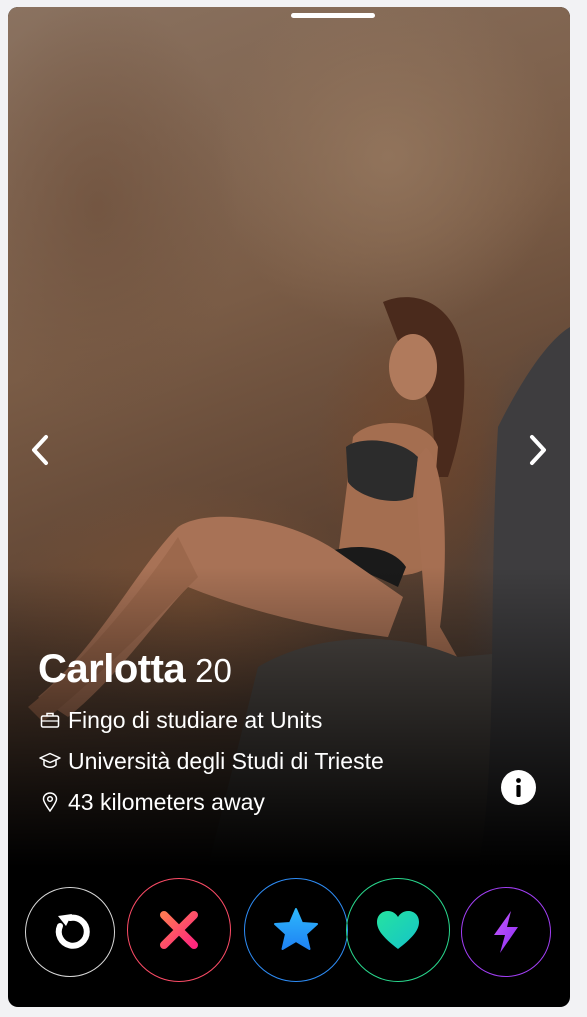 This screenshot has width=587, height=1017. What do you see at coordinates (50, 720) in the screenshot?
I see `briefcase-icon` at bounding box center [50, 720].